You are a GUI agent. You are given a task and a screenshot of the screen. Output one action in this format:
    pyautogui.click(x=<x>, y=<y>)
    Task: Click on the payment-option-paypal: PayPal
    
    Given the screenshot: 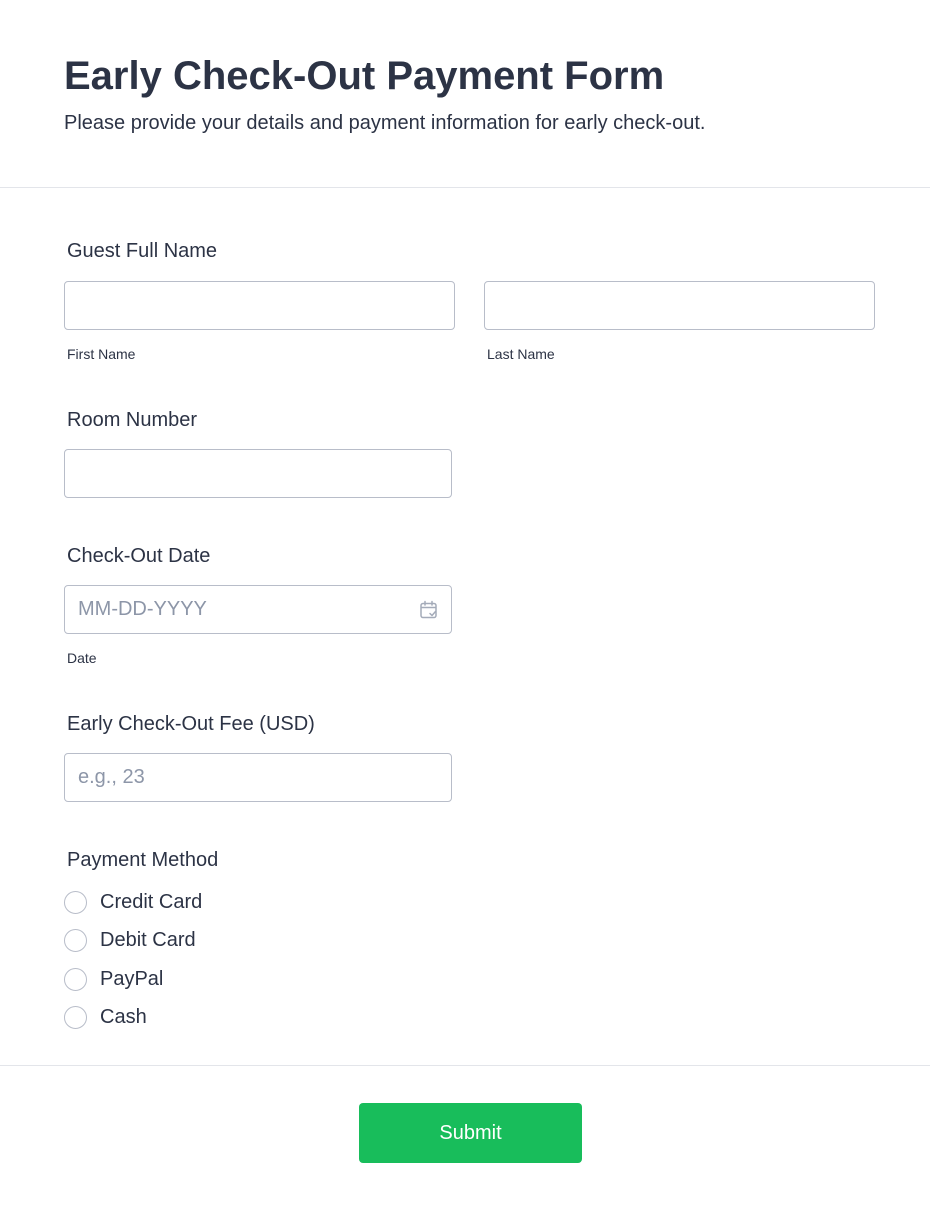 What is the action you would take?
    pyautogui.click(x=113, y=979)
    